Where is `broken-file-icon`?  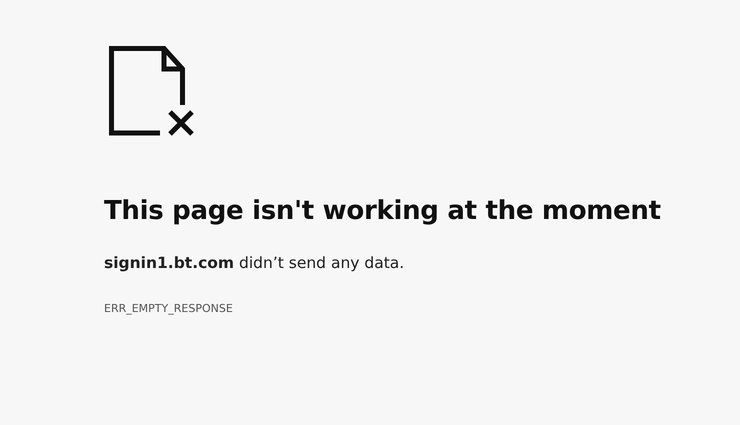
broken-file-icon is located at coordinates (152, 91).